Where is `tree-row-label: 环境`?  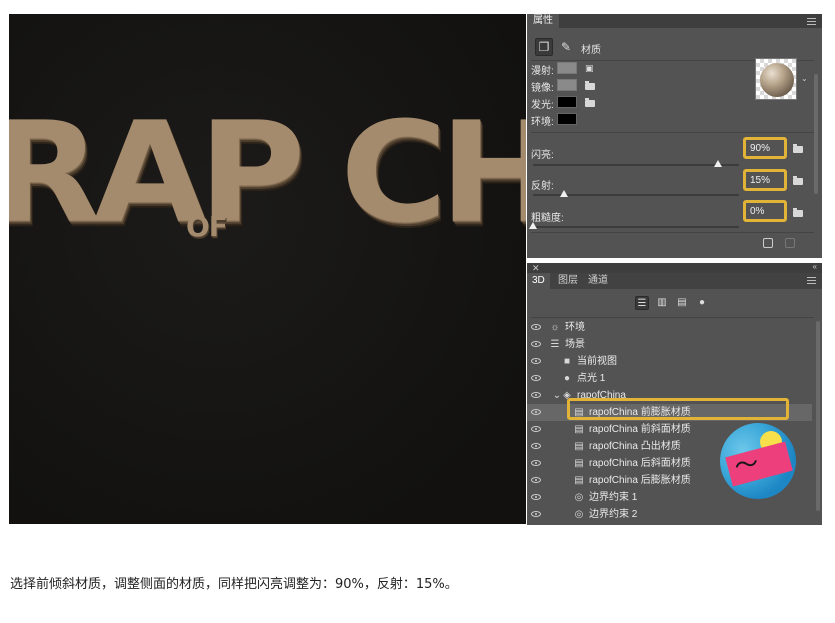 tree-row-label: 环境 is located at coordinates (575, 327).